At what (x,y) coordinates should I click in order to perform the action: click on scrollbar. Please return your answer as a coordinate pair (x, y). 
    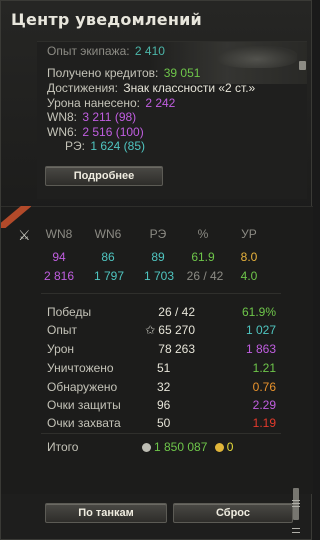
    Looking at the image, I should click on (296, 513).